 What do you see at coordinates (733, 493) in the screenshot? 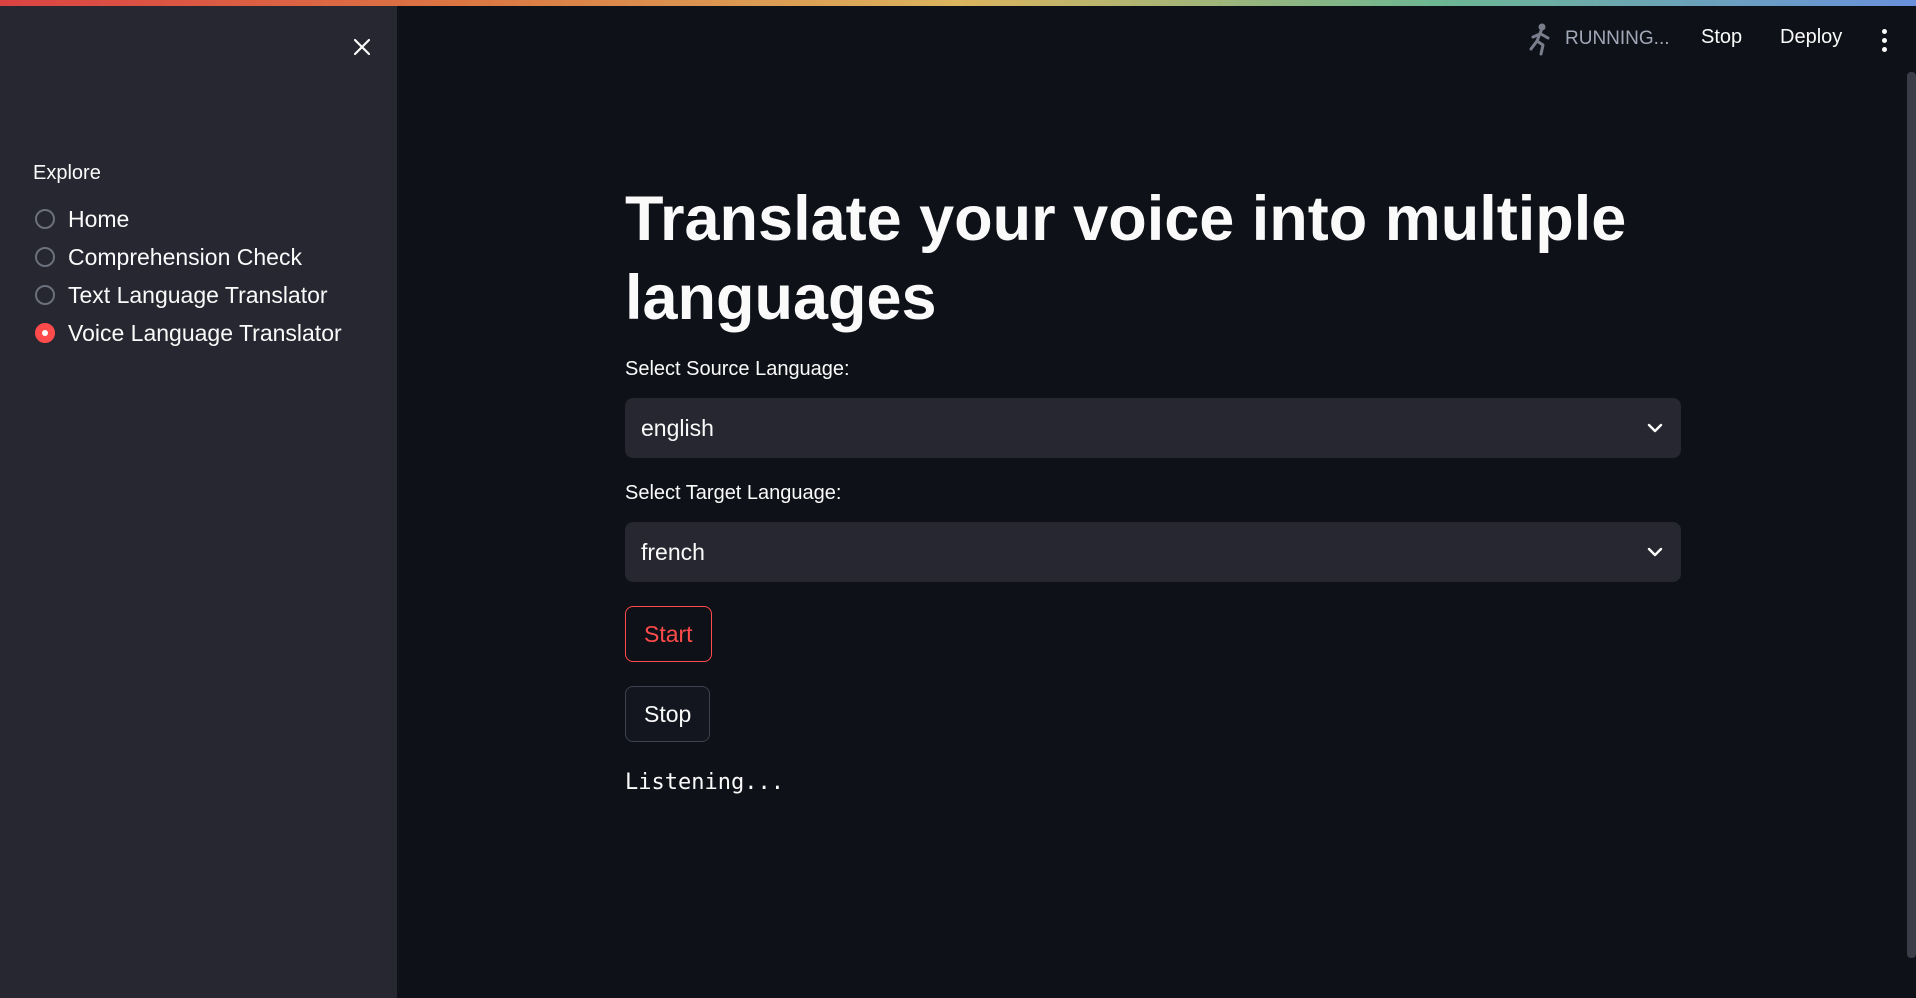
I see `target-language-label: Select Target Language:` at bounding box center [733, 493].